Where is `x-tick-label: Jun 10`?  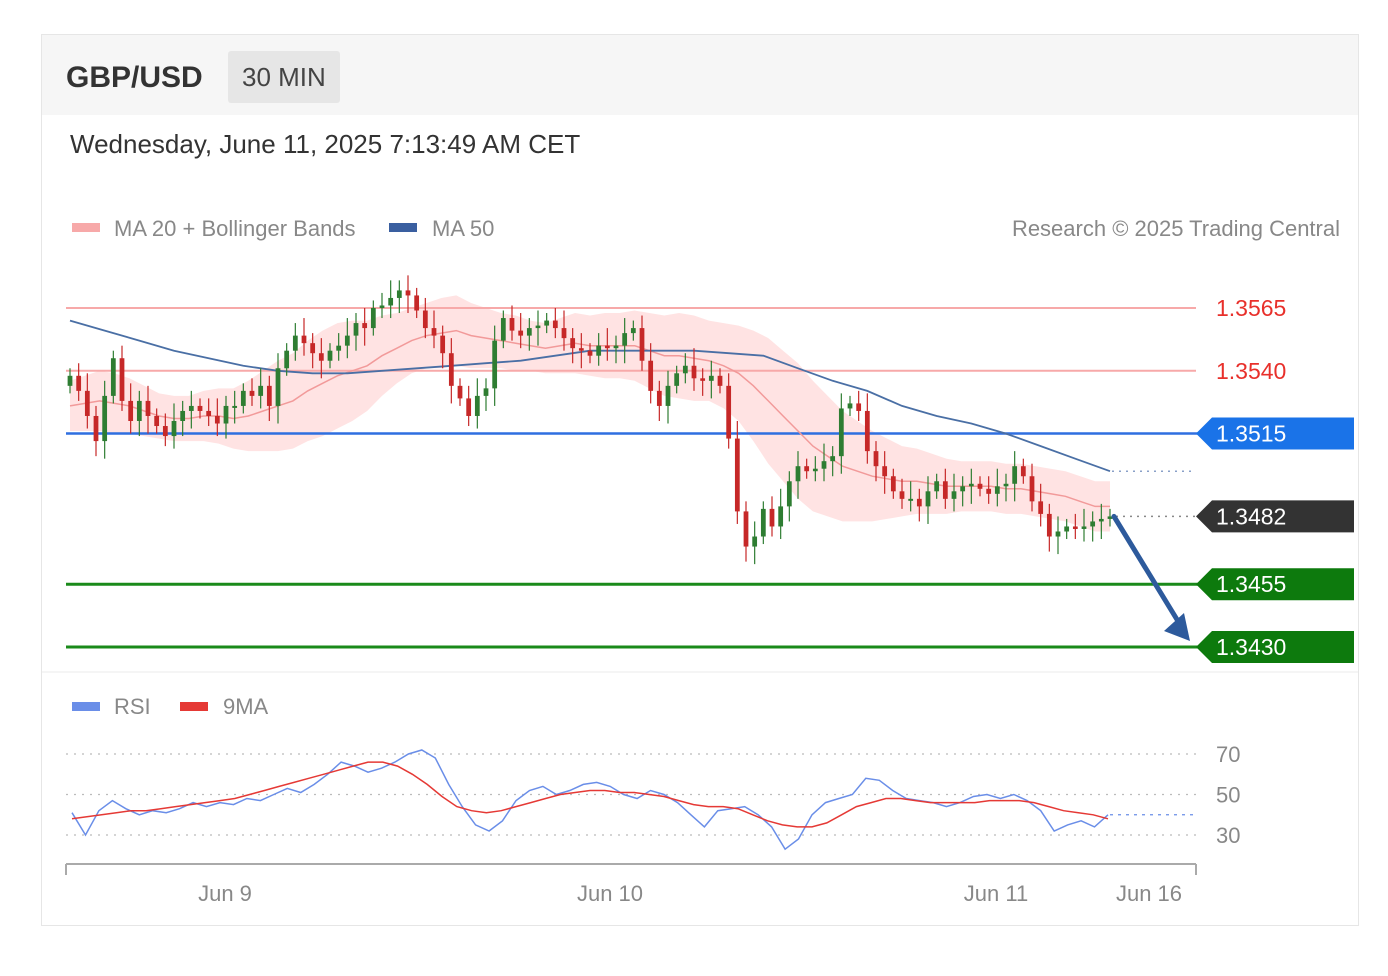 x-tick-label: Jun 10 is located at coordinates (610, 893).